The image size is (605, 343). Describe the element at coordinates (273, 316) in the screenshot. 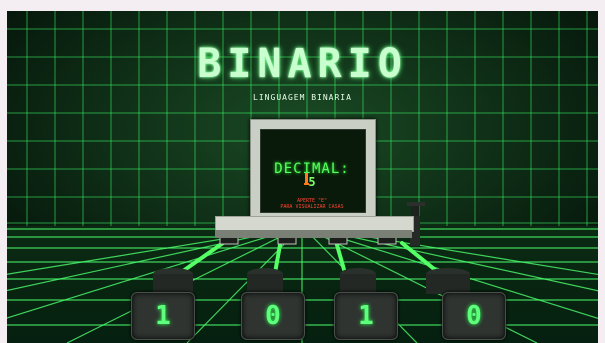

I see `bit-button-2: 0` at that location.